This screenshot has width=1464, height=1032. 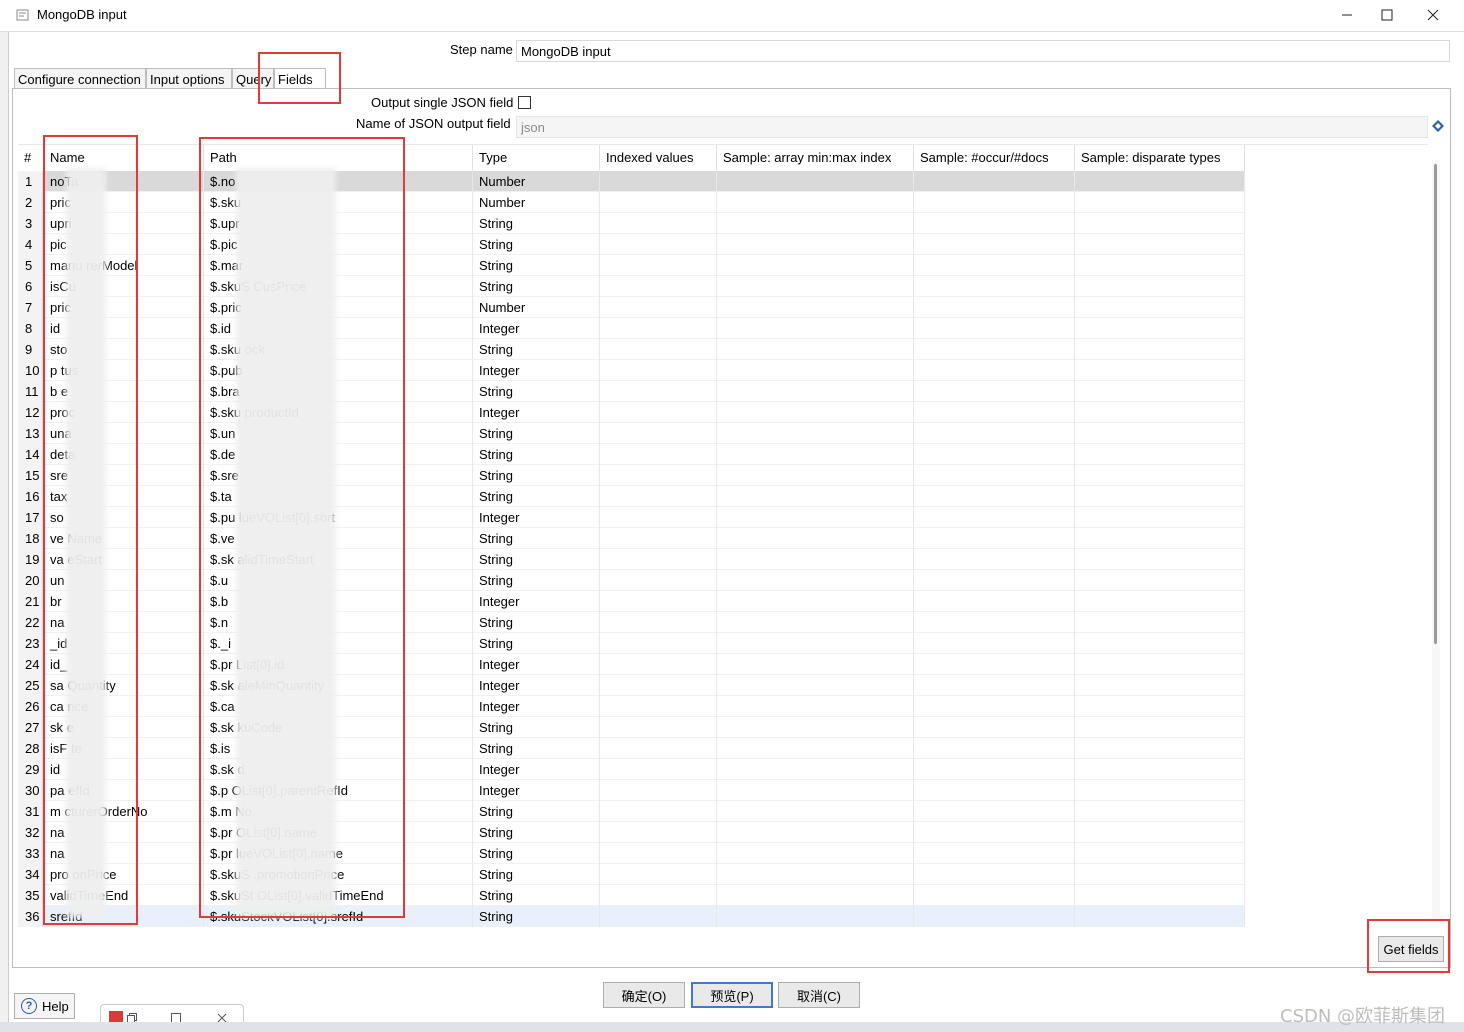 What do you see at coordinates (80, 79) in the screenshot?
I see `tab-configure-connection: Configure connection` at bounding box center [80, 79].